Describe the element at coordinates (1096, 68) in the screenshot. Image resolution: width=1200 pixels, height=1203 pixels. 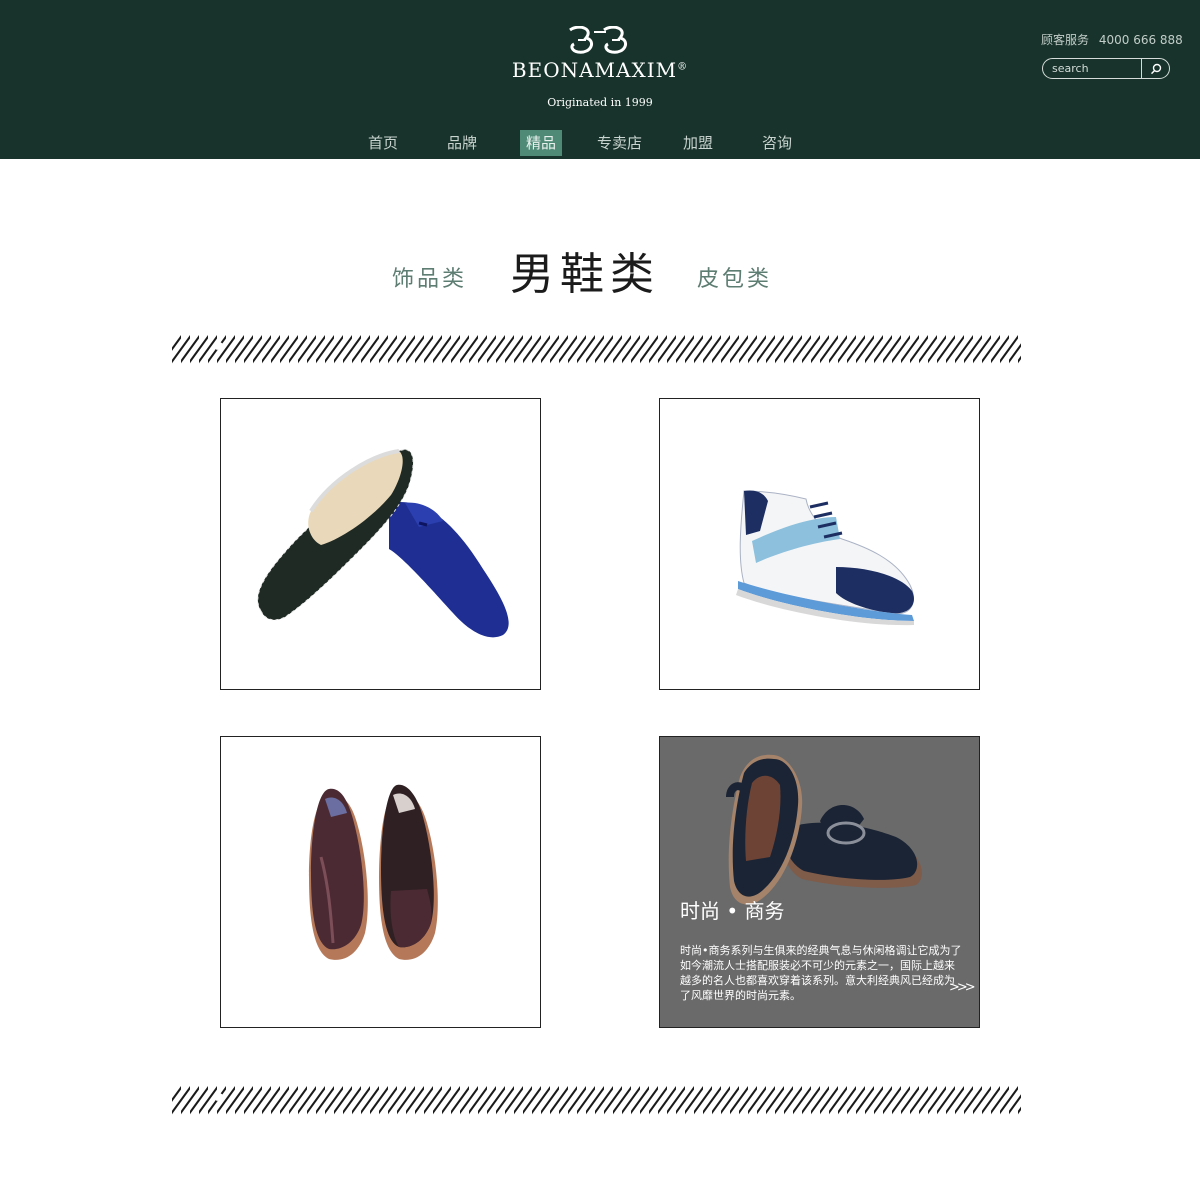
I see `search-input` at that location.